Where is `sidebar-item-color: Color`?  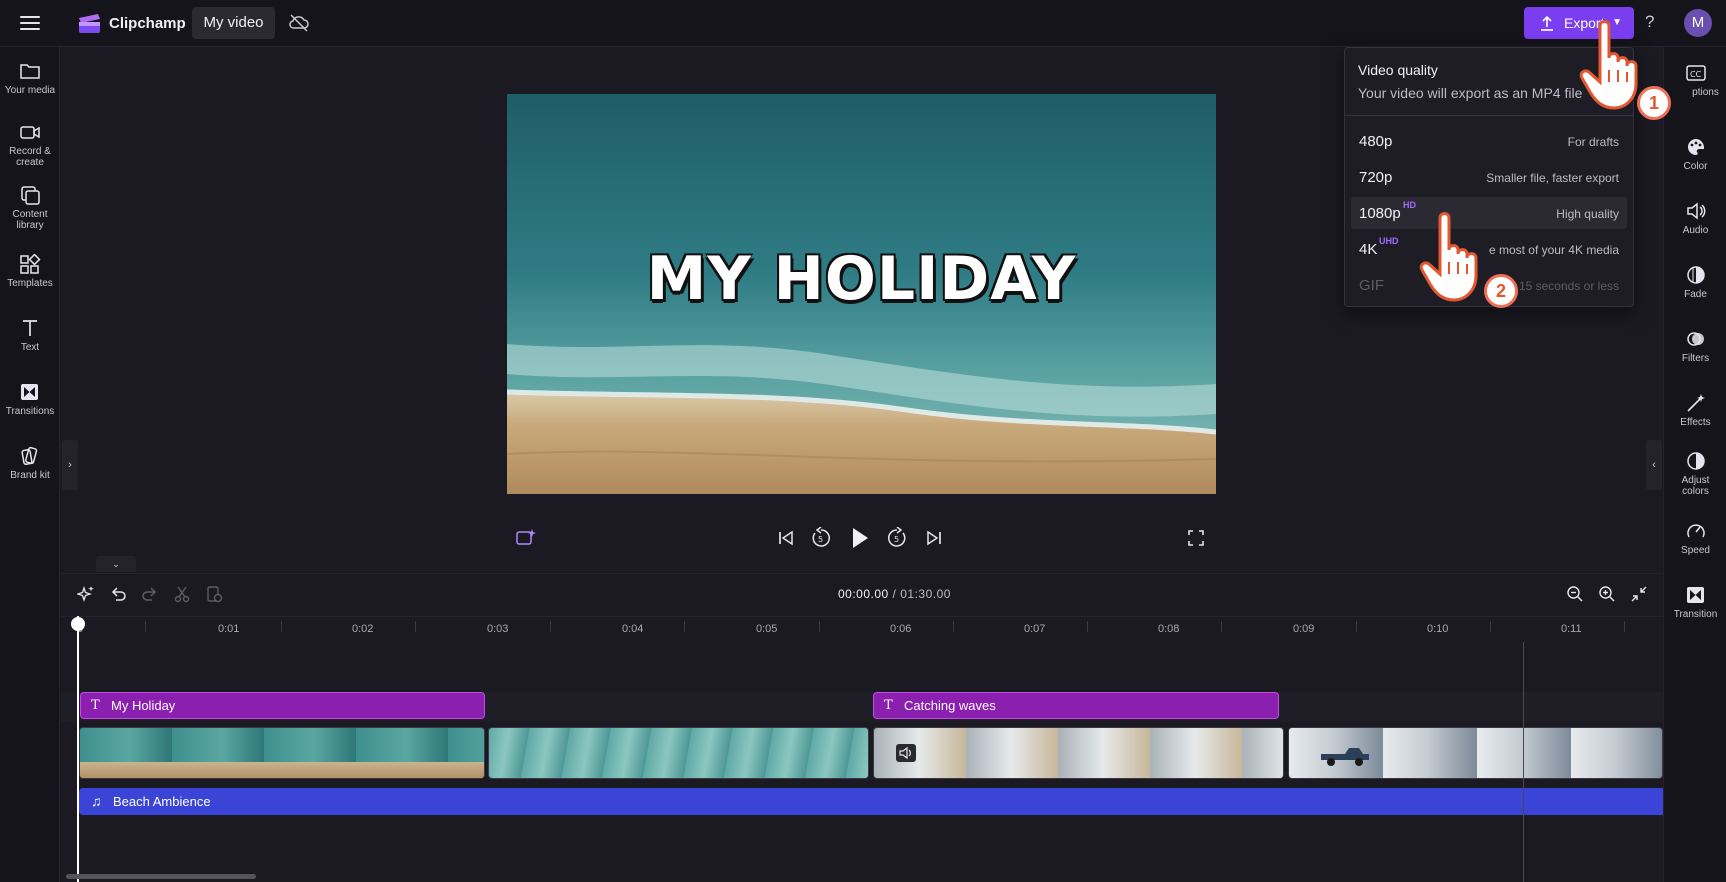 sidebar-item-color: Color is located at coordinates (1695, 154).